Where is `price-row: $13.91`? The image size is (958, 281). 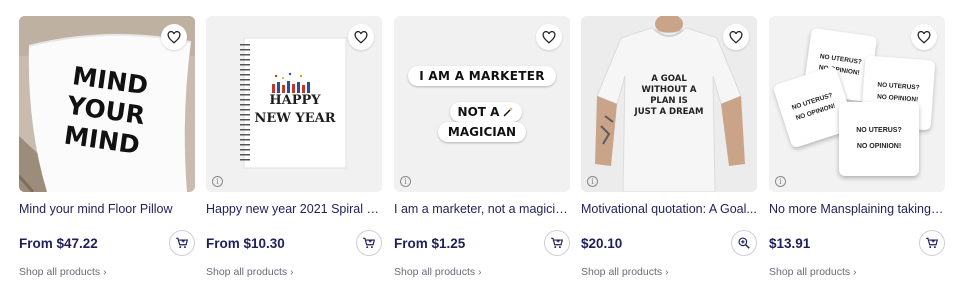
price-row: $13.91 is located at coordinates (857, 243).